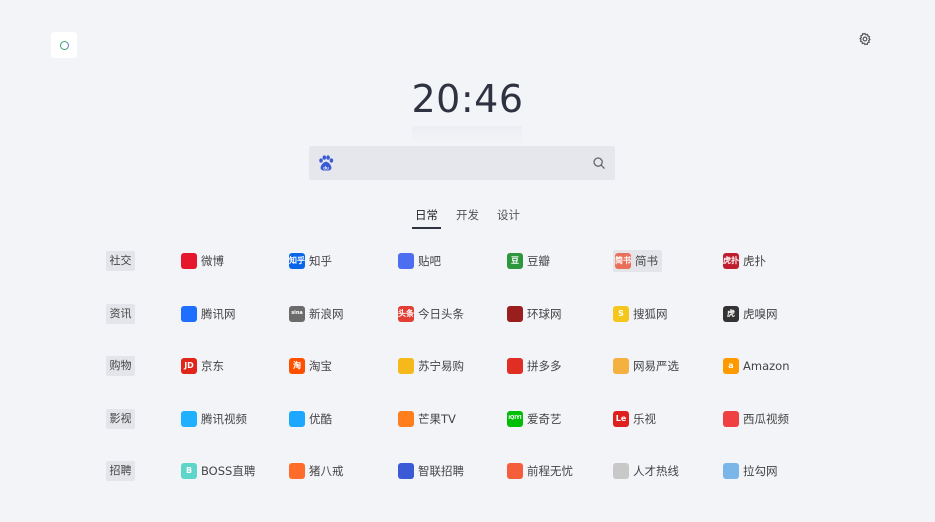  What do you see at coordinates (437, 418) in the screenshot?
I see `shortcut-label: 芒果TV` at bounding box center [437, 418].